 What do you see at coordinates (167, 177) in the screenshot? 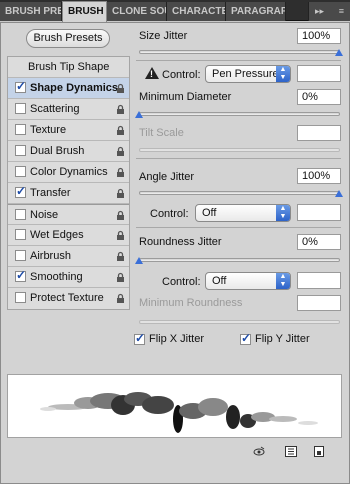
I see `angle-jitter-label: Angle Jitter` at bounding box center [167, 177].